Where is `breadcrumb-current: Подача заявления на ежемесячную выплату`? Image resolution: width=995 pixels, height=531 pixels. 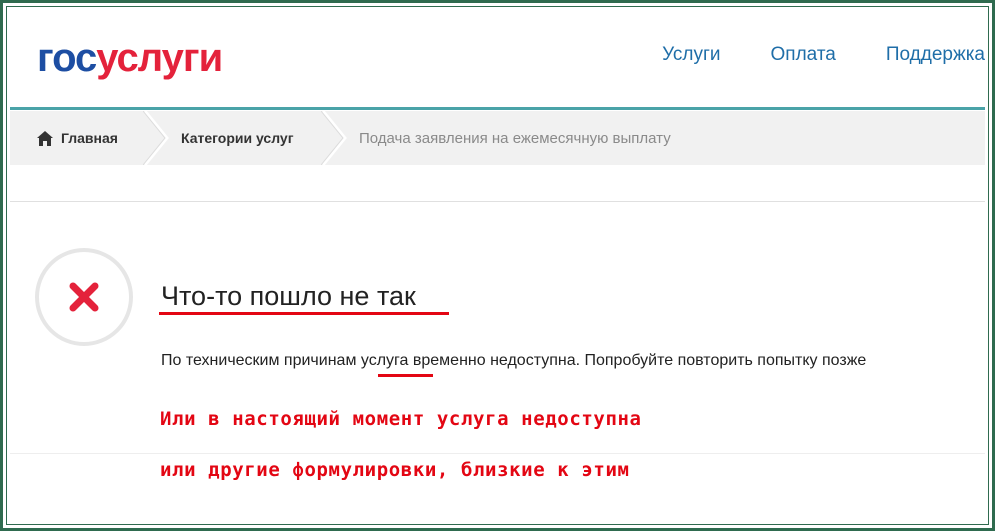
breadcrumb-current: Подача заявления на ежемесячную выплату is located at coordinates (515, 138).